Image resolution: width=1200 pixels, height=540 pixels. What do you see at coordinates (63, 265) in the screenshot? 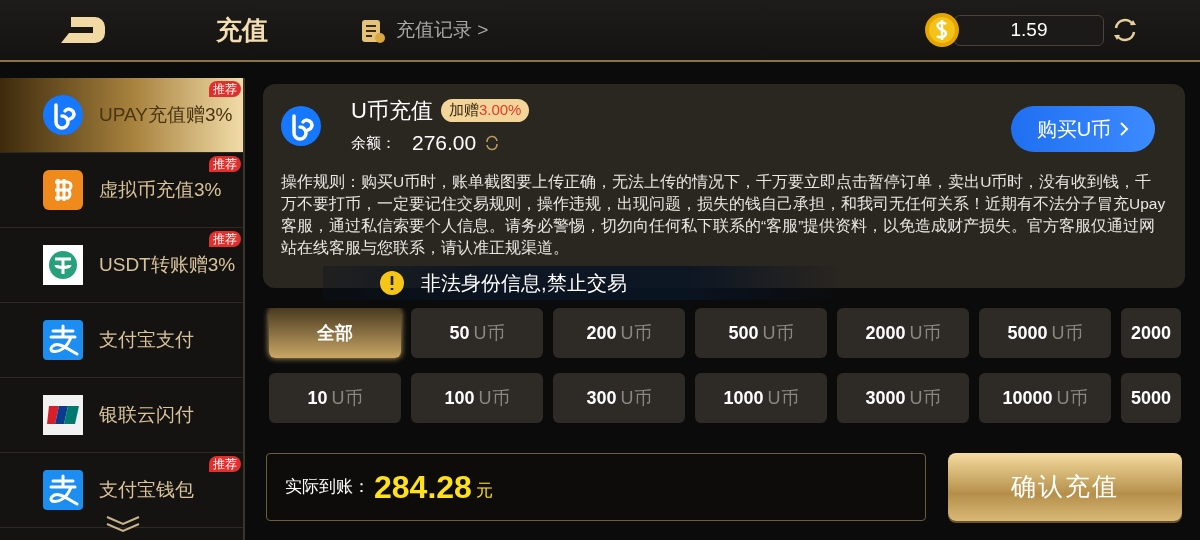
I see `tether-icon` at bounding box center [63, 265].